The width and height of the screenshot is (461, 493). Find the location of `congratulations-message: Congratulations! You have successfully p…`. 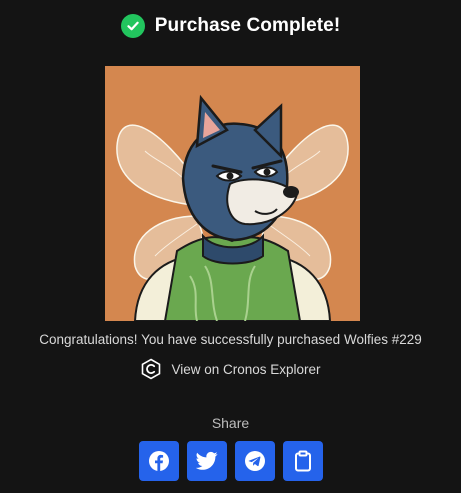

congratulations-message: Congratulations! You have successfully p… is located at coordinates (230, 339).